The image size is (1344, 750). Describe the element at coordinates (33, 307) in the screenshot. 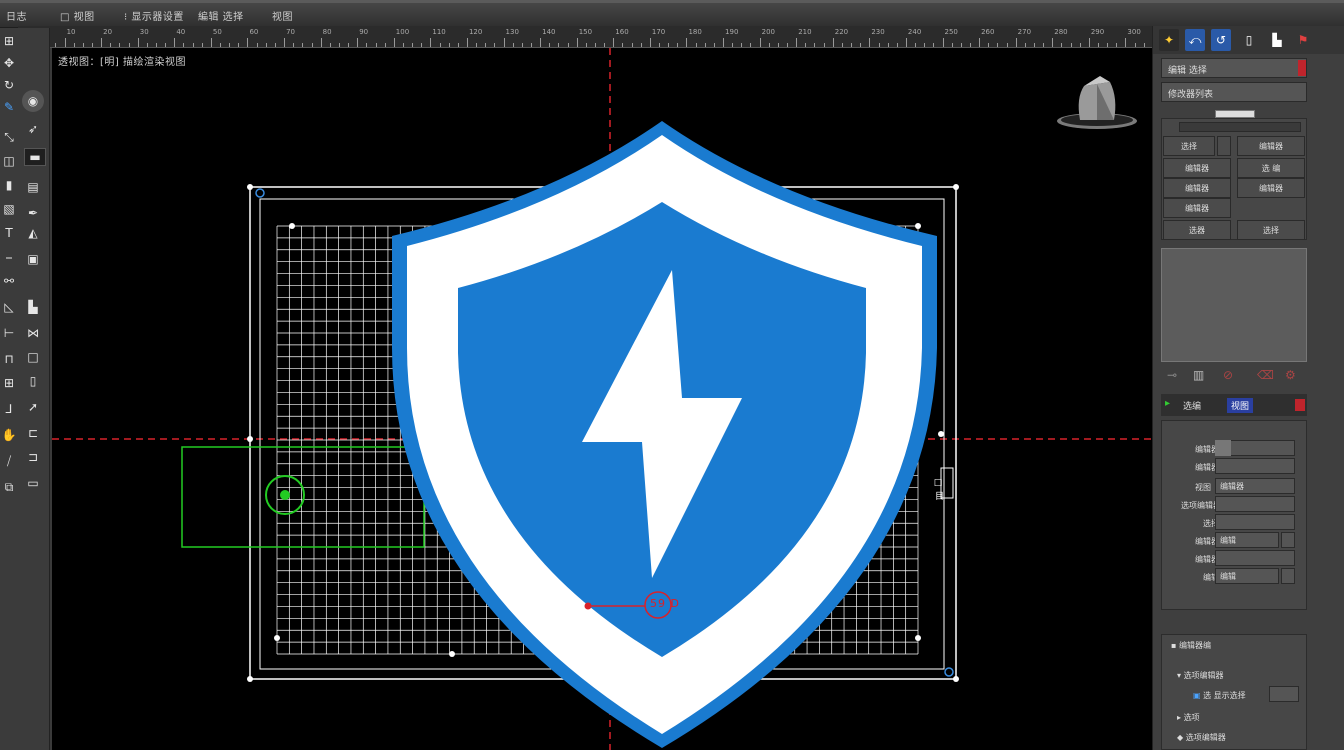

I see `clip-icon: ▙` at that location.